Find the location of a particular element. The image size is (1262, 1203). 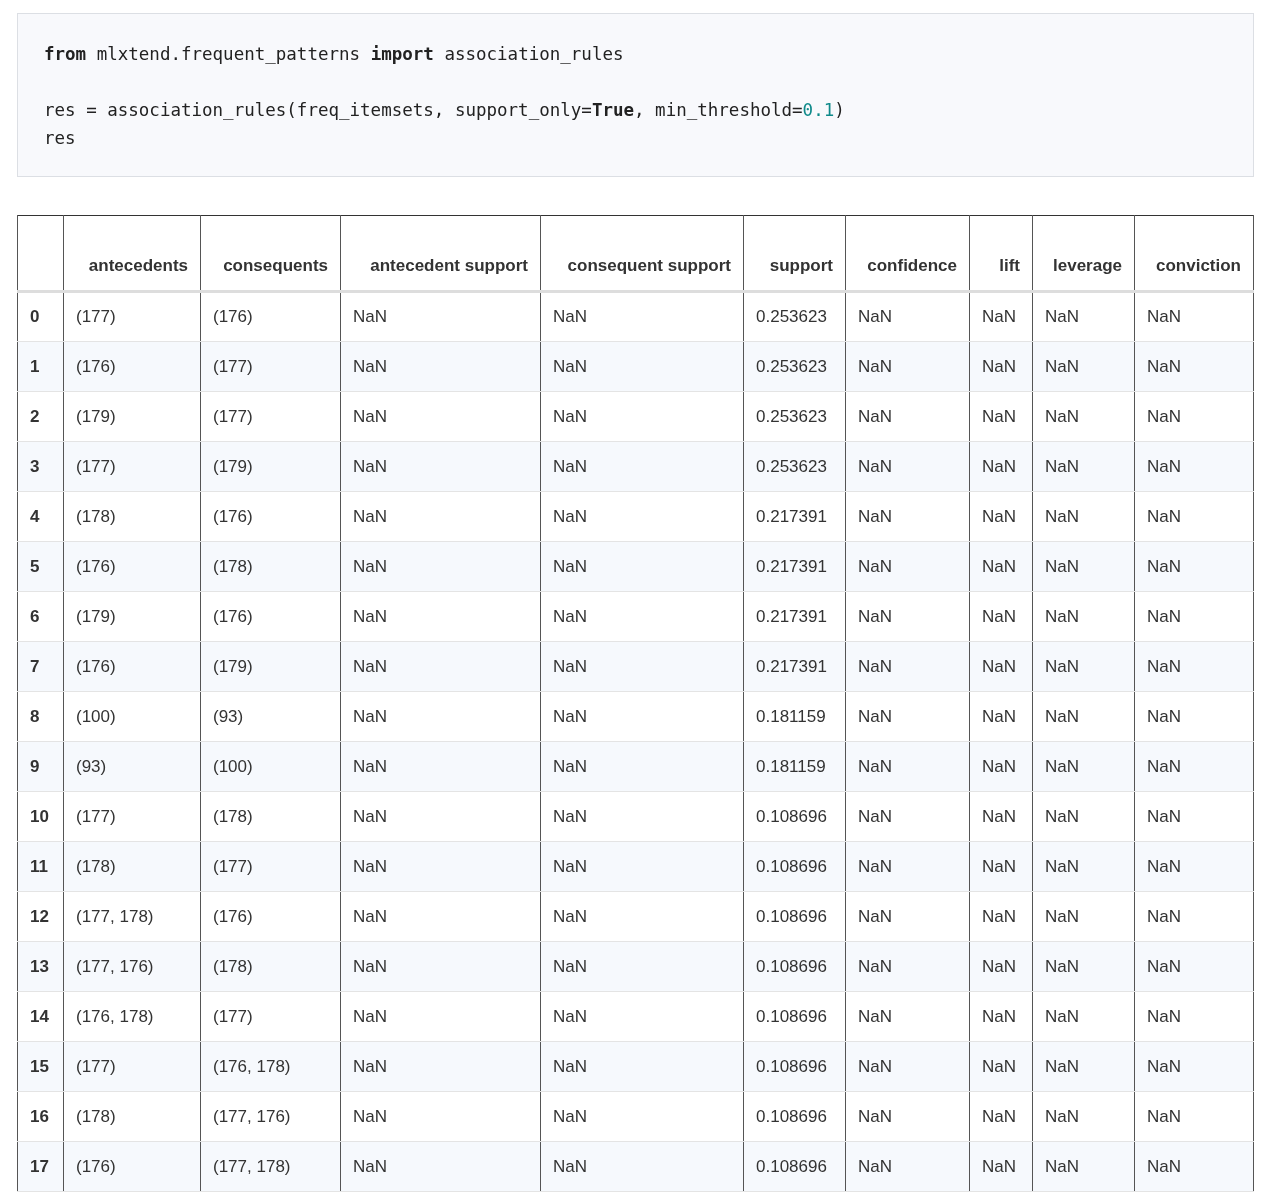

table-cell: 0.217391 is located at coordinates (791, 616).